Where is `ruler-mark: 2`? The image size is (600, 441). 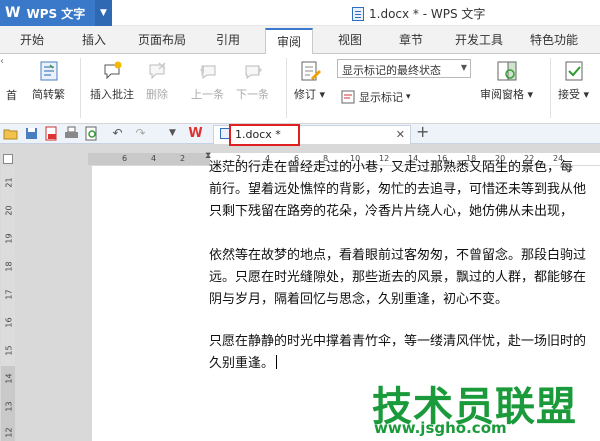
ruler-mark: 2 is located at coordinates (183, 158).